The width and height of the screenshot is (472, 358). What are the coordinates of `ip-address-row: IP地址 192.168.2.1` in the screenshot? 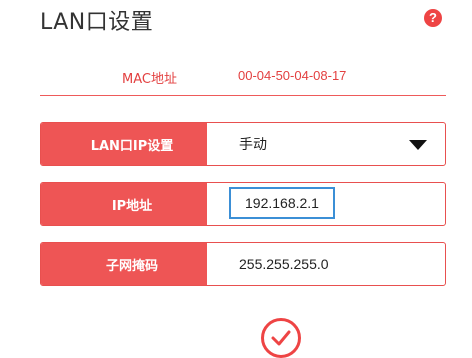 It's located at (243, 204).